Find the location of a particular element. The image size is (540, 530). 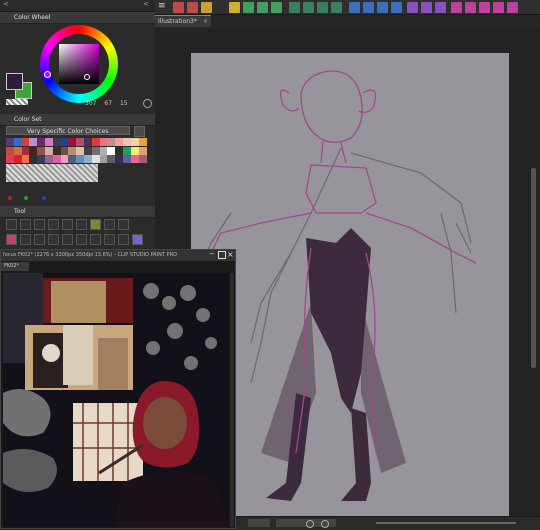

add-color-icon is located at coordinates (10, 198).